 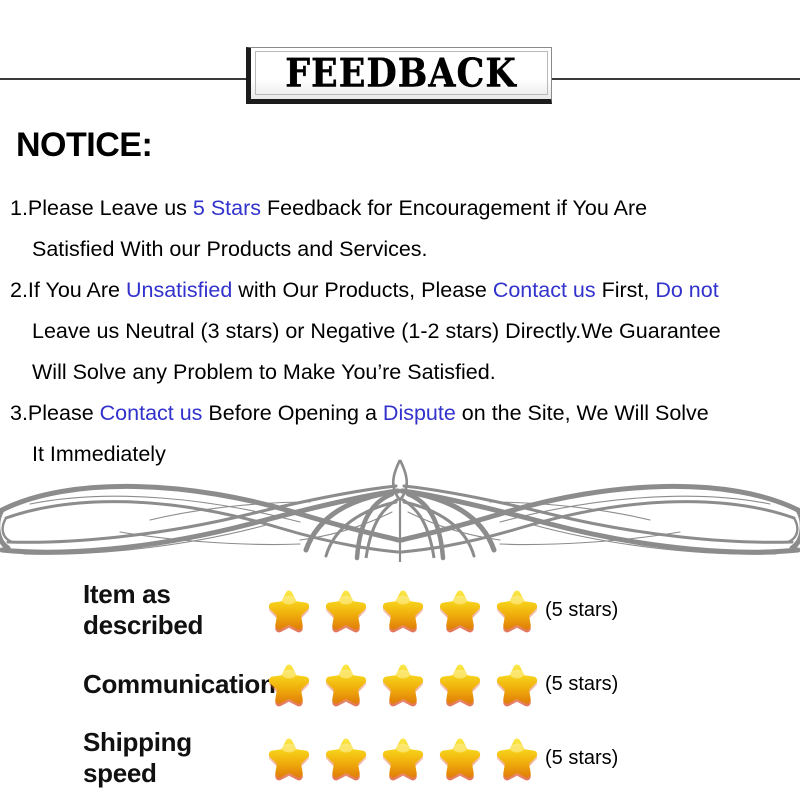 I want to click on rating-label: Communication, so click(x=179, y=683).